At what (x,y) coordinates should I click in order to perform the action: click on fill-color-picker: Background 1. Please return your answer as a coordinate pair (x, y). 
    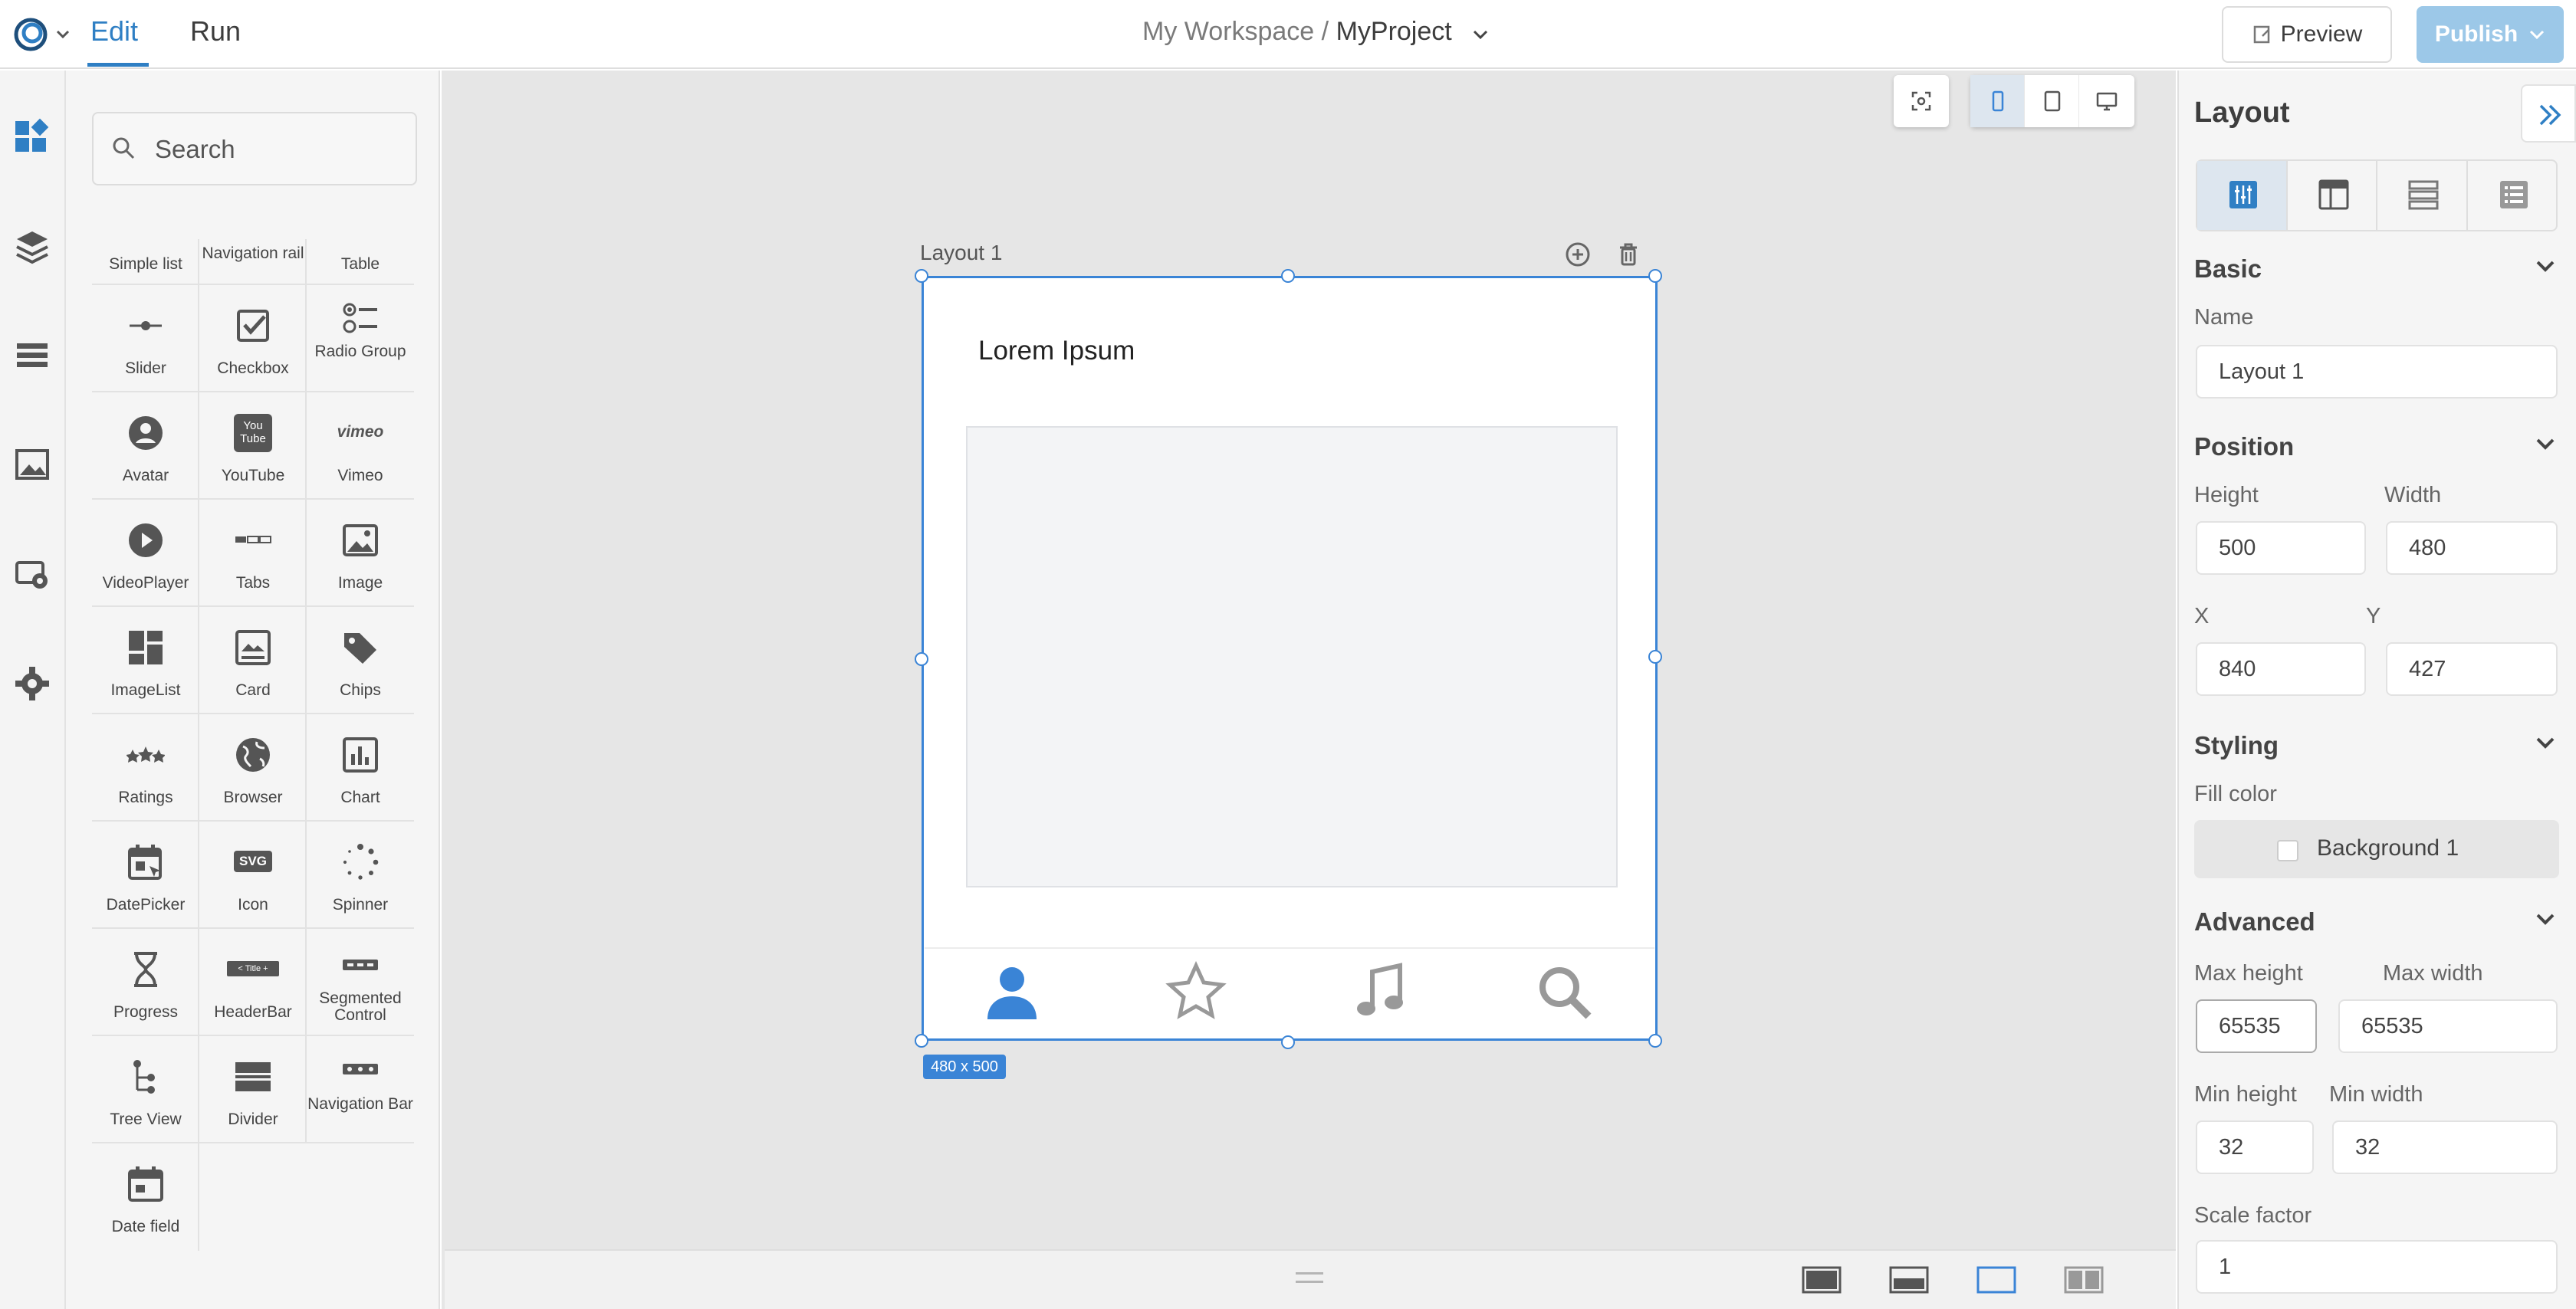
    Looking at the image, I should click on (2376, 849).